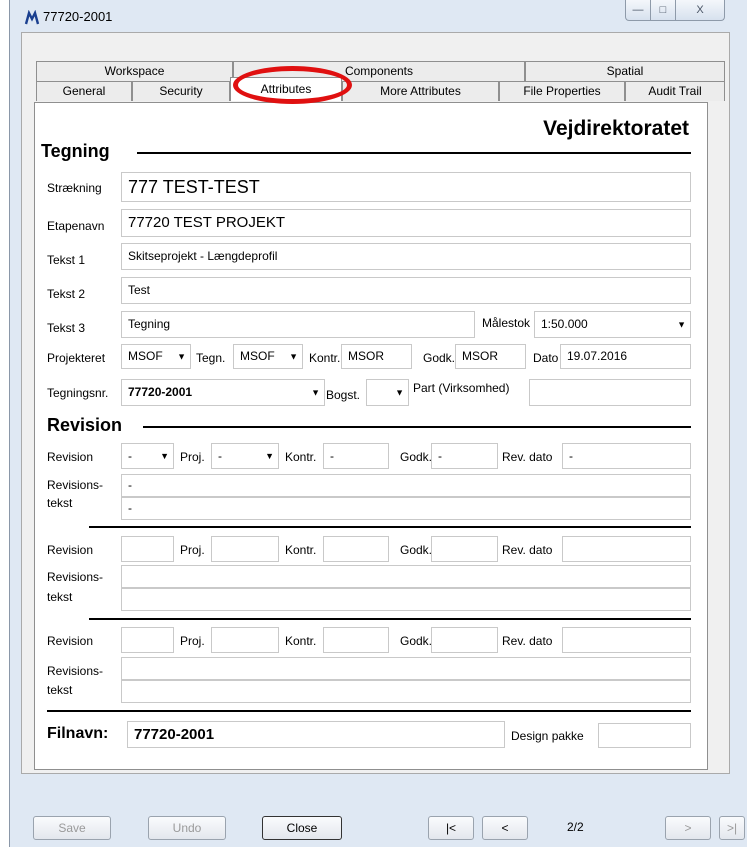 This screenshot has width=747, height=847. I want to click on etapenavn-field: 77720 TEST PROJEKT, so click(406, 223).